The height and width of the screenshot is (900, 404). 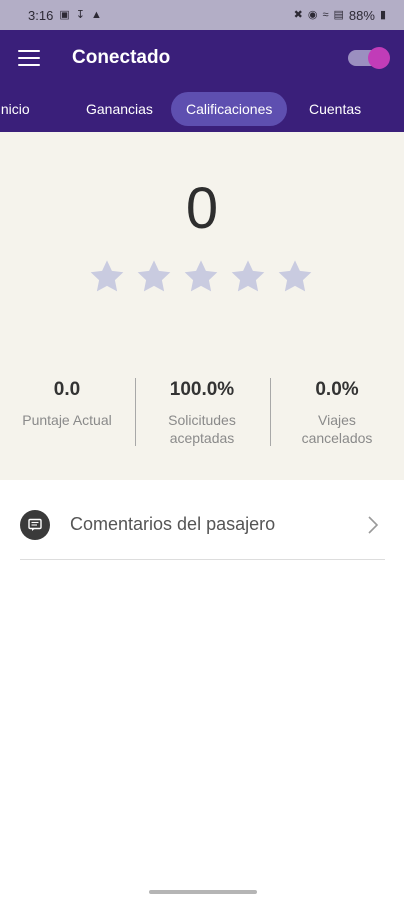 What do you see at coordinates (382, 14) in the screenshot?
I see `battery-icon: ▮` at bounding box center [382, 14].